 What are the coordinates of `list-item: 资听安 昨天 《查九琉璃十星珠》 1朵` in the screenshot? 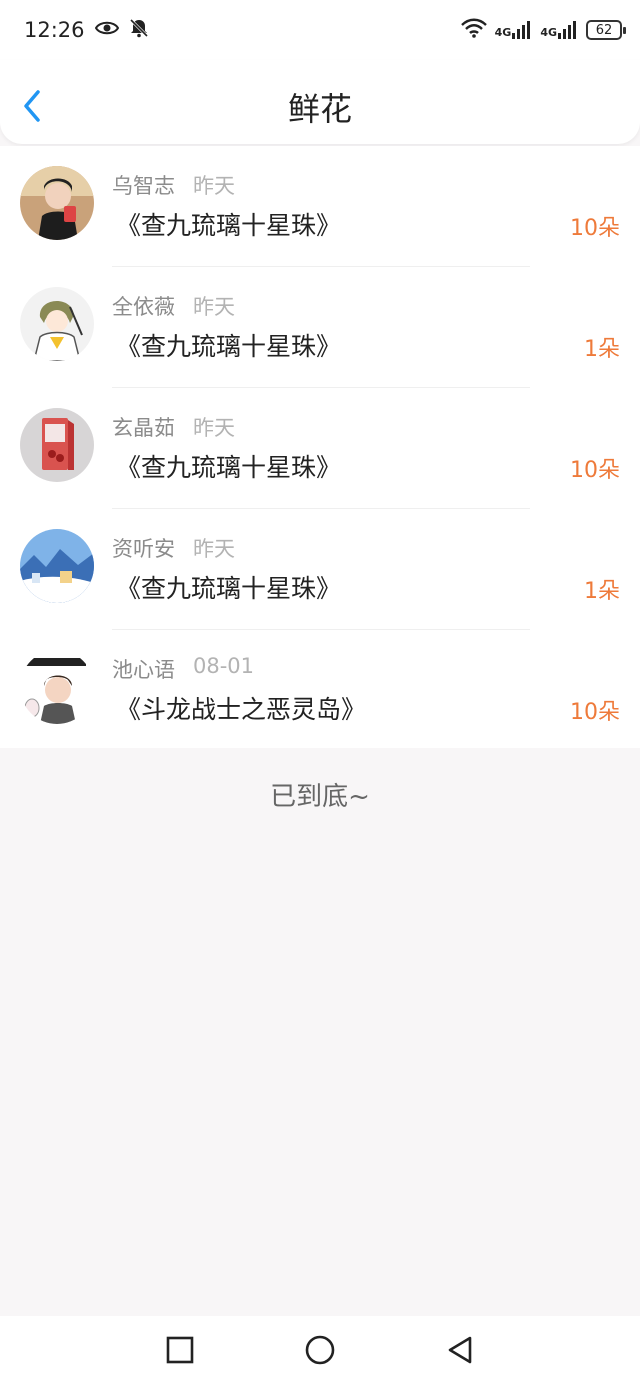 It's located at (320, 569).